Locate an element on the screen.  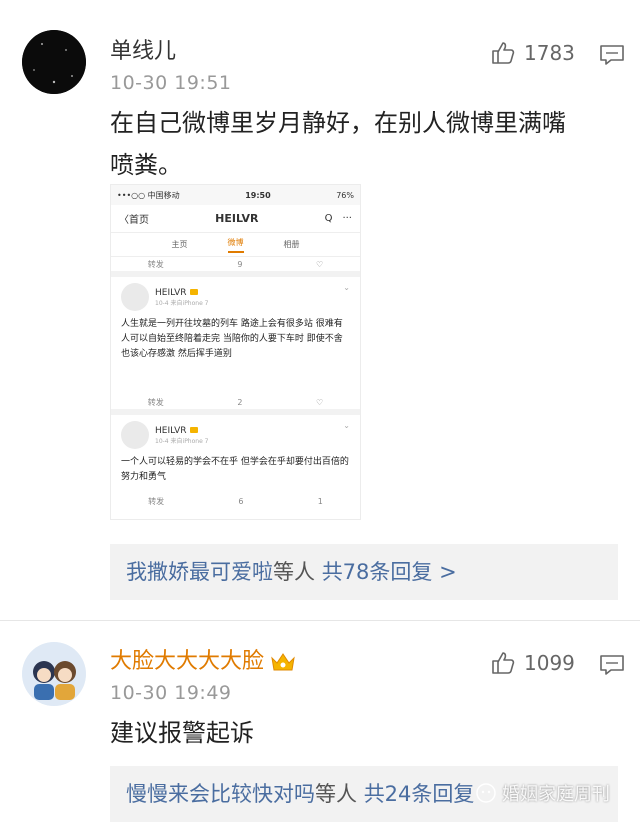
replies-summary: 我撒娇最可爱啦等人 共78条回复 > is located at coordinates (364, 572).